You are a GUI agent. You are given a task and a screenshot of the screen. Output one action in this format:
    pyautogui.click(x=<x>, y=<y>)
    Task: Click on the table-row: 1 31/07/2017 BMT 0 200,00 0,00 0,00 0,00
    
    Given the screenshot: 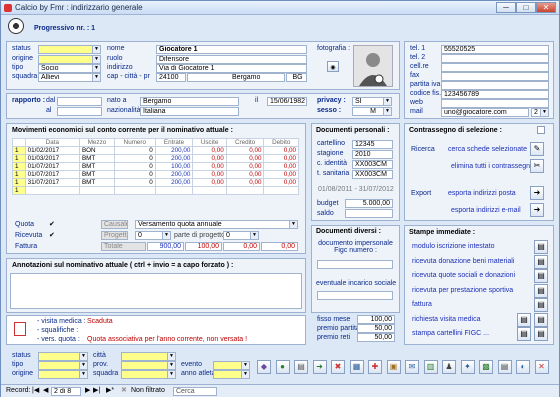 What is the action you would take?
    pyautogui.click(x=155, y=182)
    